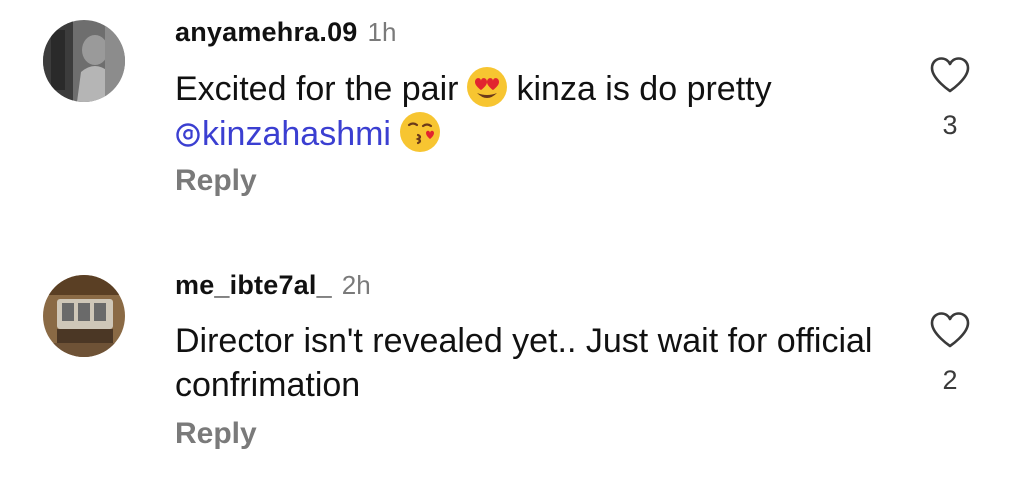 The width and height of the screenshot is (1024, 486). I want to click on mention-username: kinzahashmi, so click(296, 134).